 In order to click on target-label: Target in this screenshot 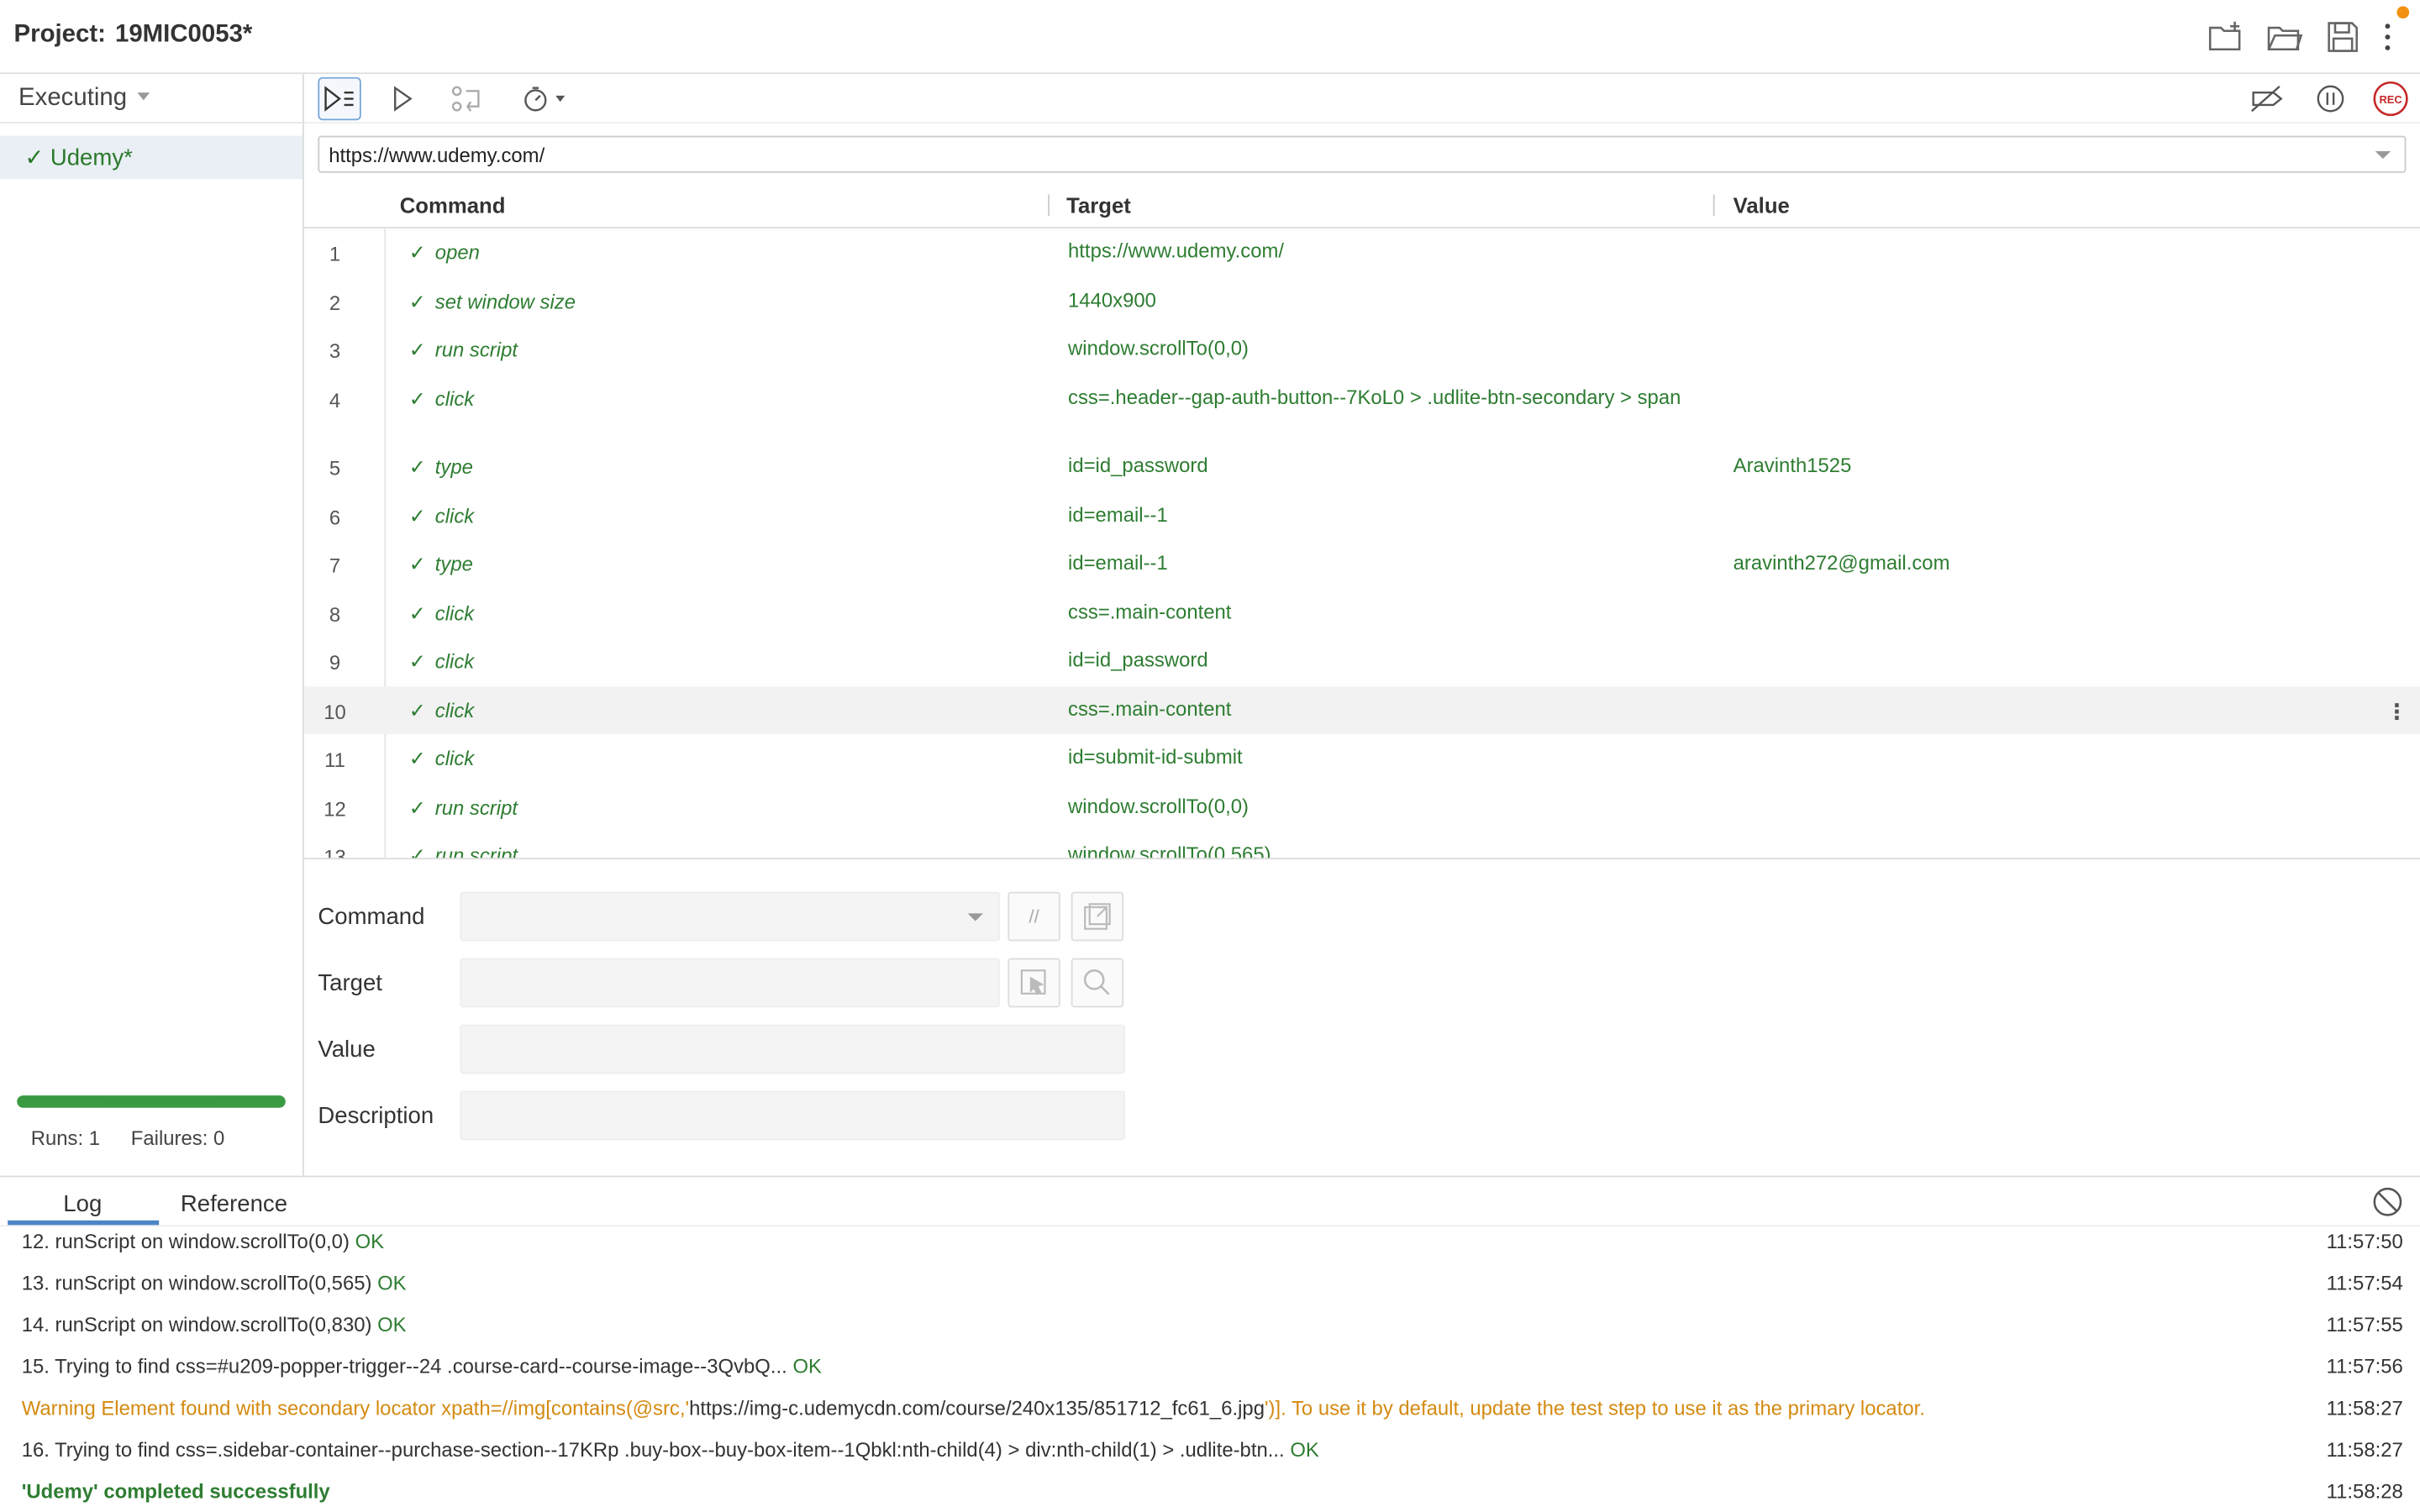, I will do `click(350, 983)`.